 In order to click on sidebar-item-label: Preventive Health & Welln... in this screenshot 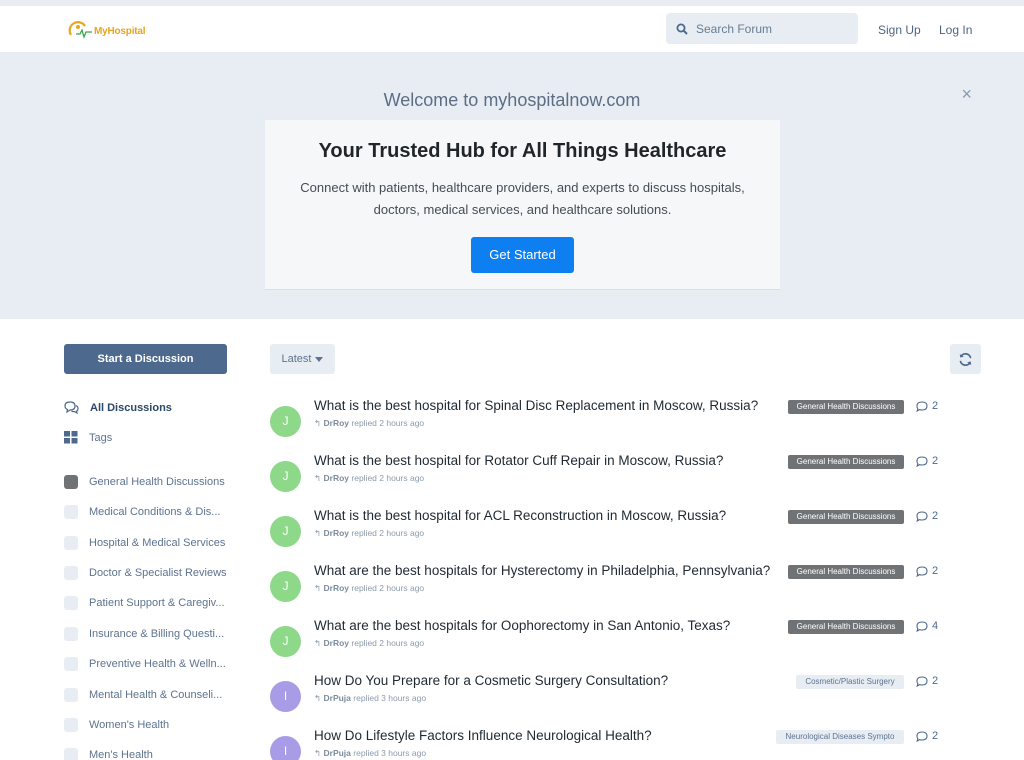, I will do `click(157, 664)`.